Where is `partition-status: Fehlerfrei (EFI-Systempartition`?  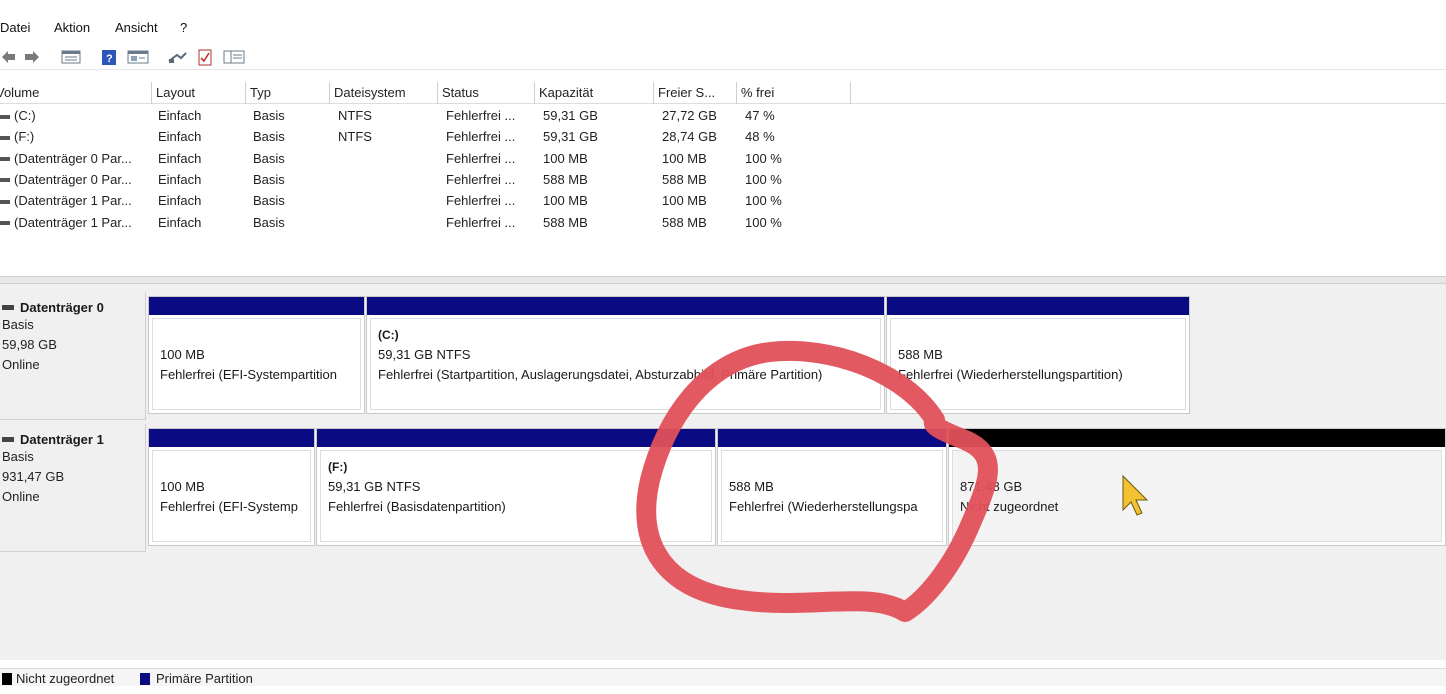 partition-status: Fehlerfrei (EFI-Systempartition is located at coordinates (248, 374).